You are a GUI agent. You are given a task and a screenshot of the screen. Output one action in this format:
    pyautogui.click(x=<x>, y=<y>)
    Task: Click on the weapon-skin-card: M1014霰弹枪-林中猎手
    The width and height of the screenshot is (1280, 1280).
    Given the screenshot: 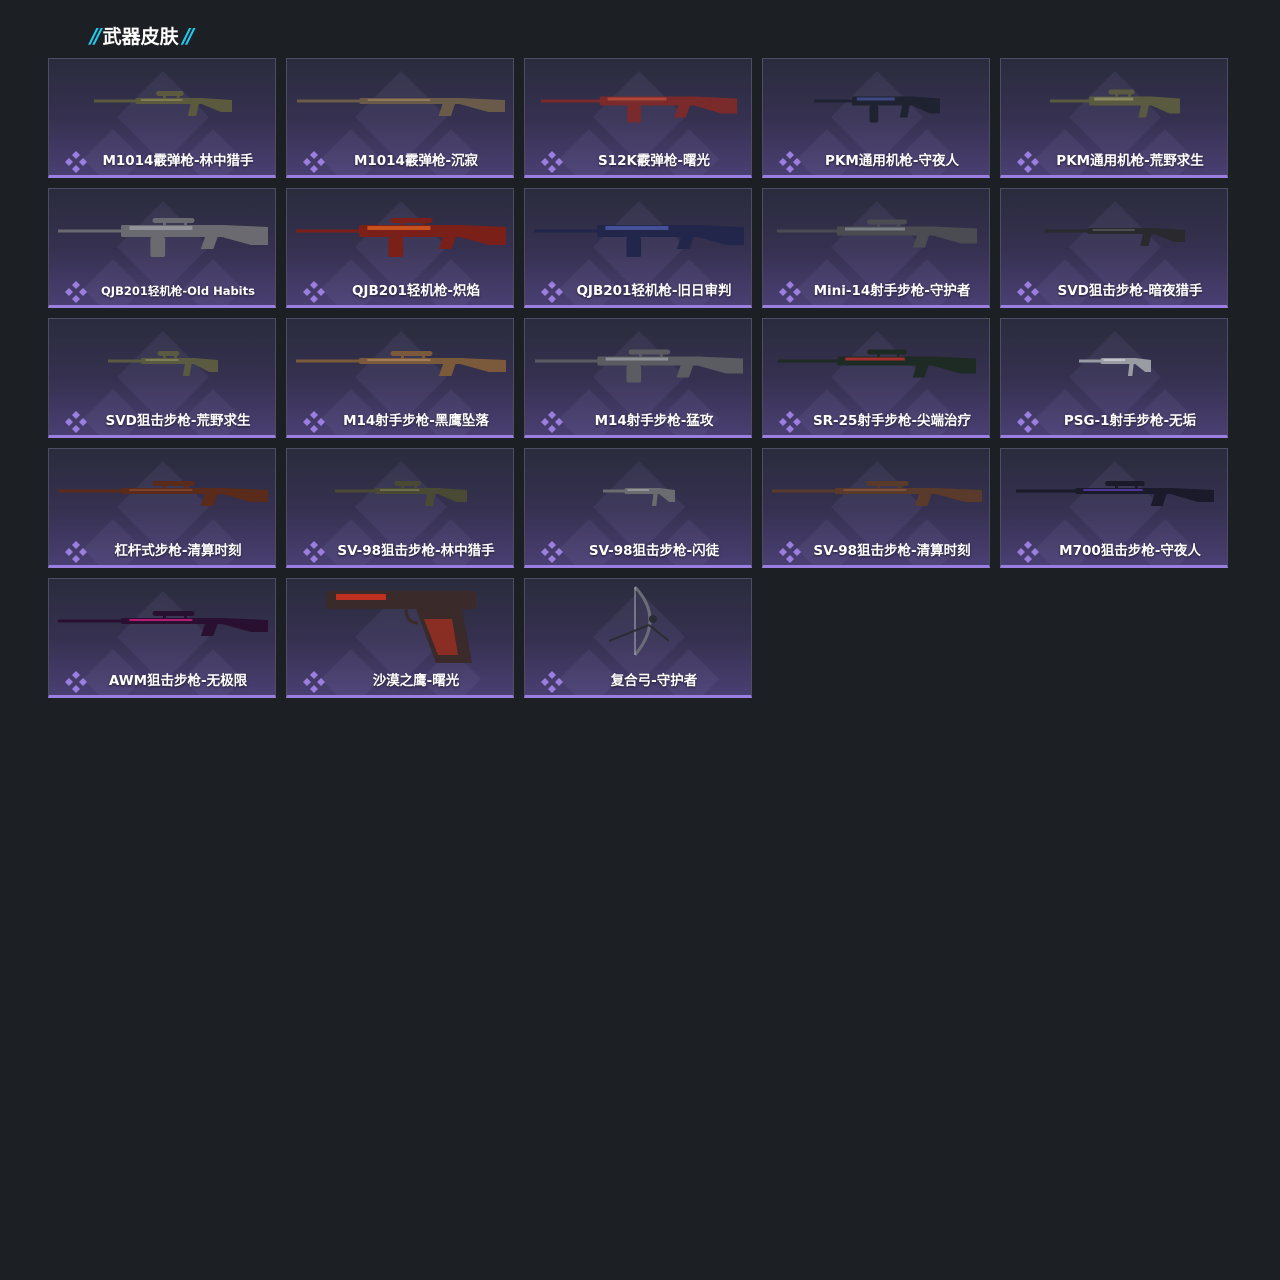 What is the action you would take?
    pyautogui.click(x=162, y=118)
    